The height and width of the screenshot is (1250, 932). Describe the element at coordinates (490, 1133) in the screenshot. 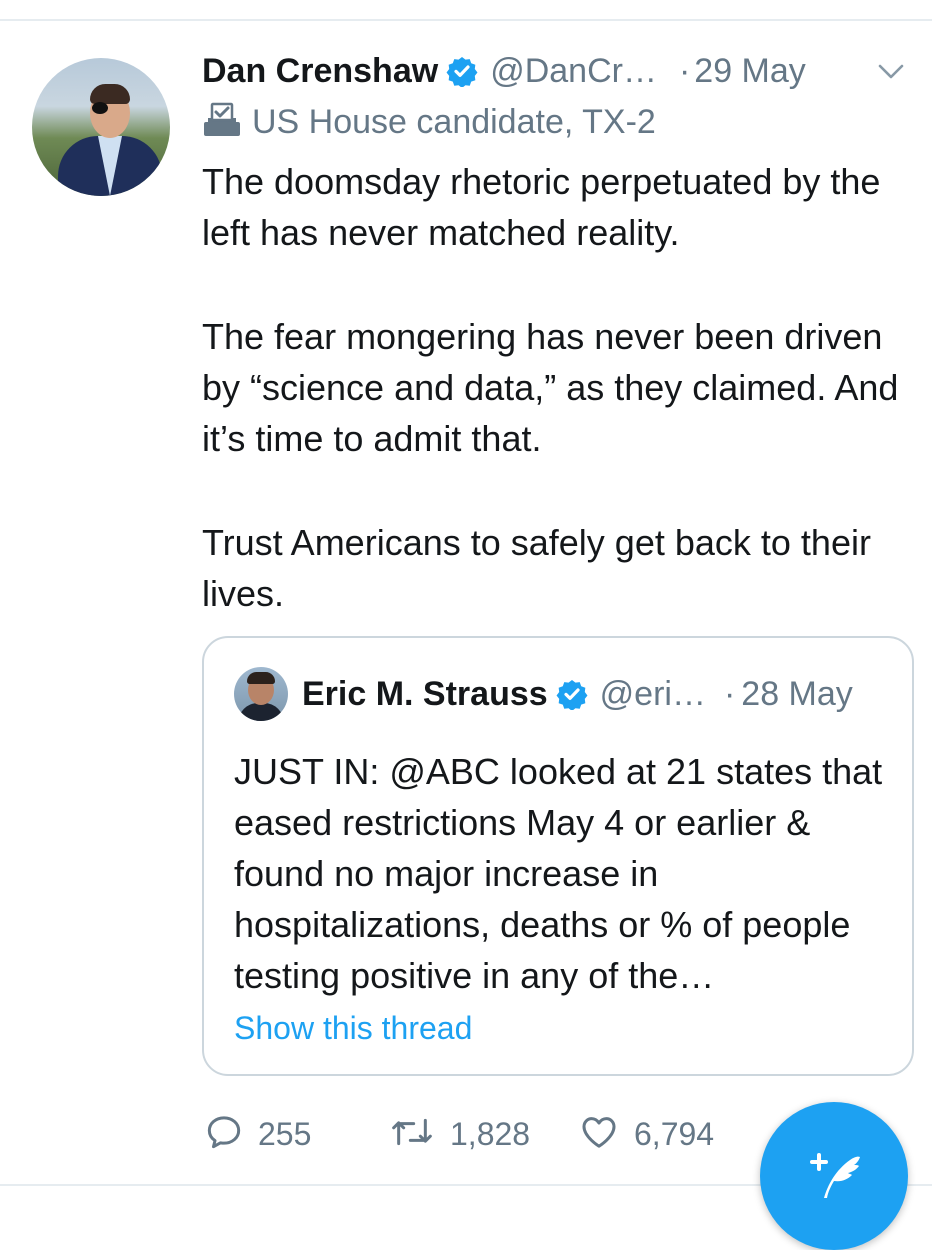

I see `retweet-count: 1,828` at that location.